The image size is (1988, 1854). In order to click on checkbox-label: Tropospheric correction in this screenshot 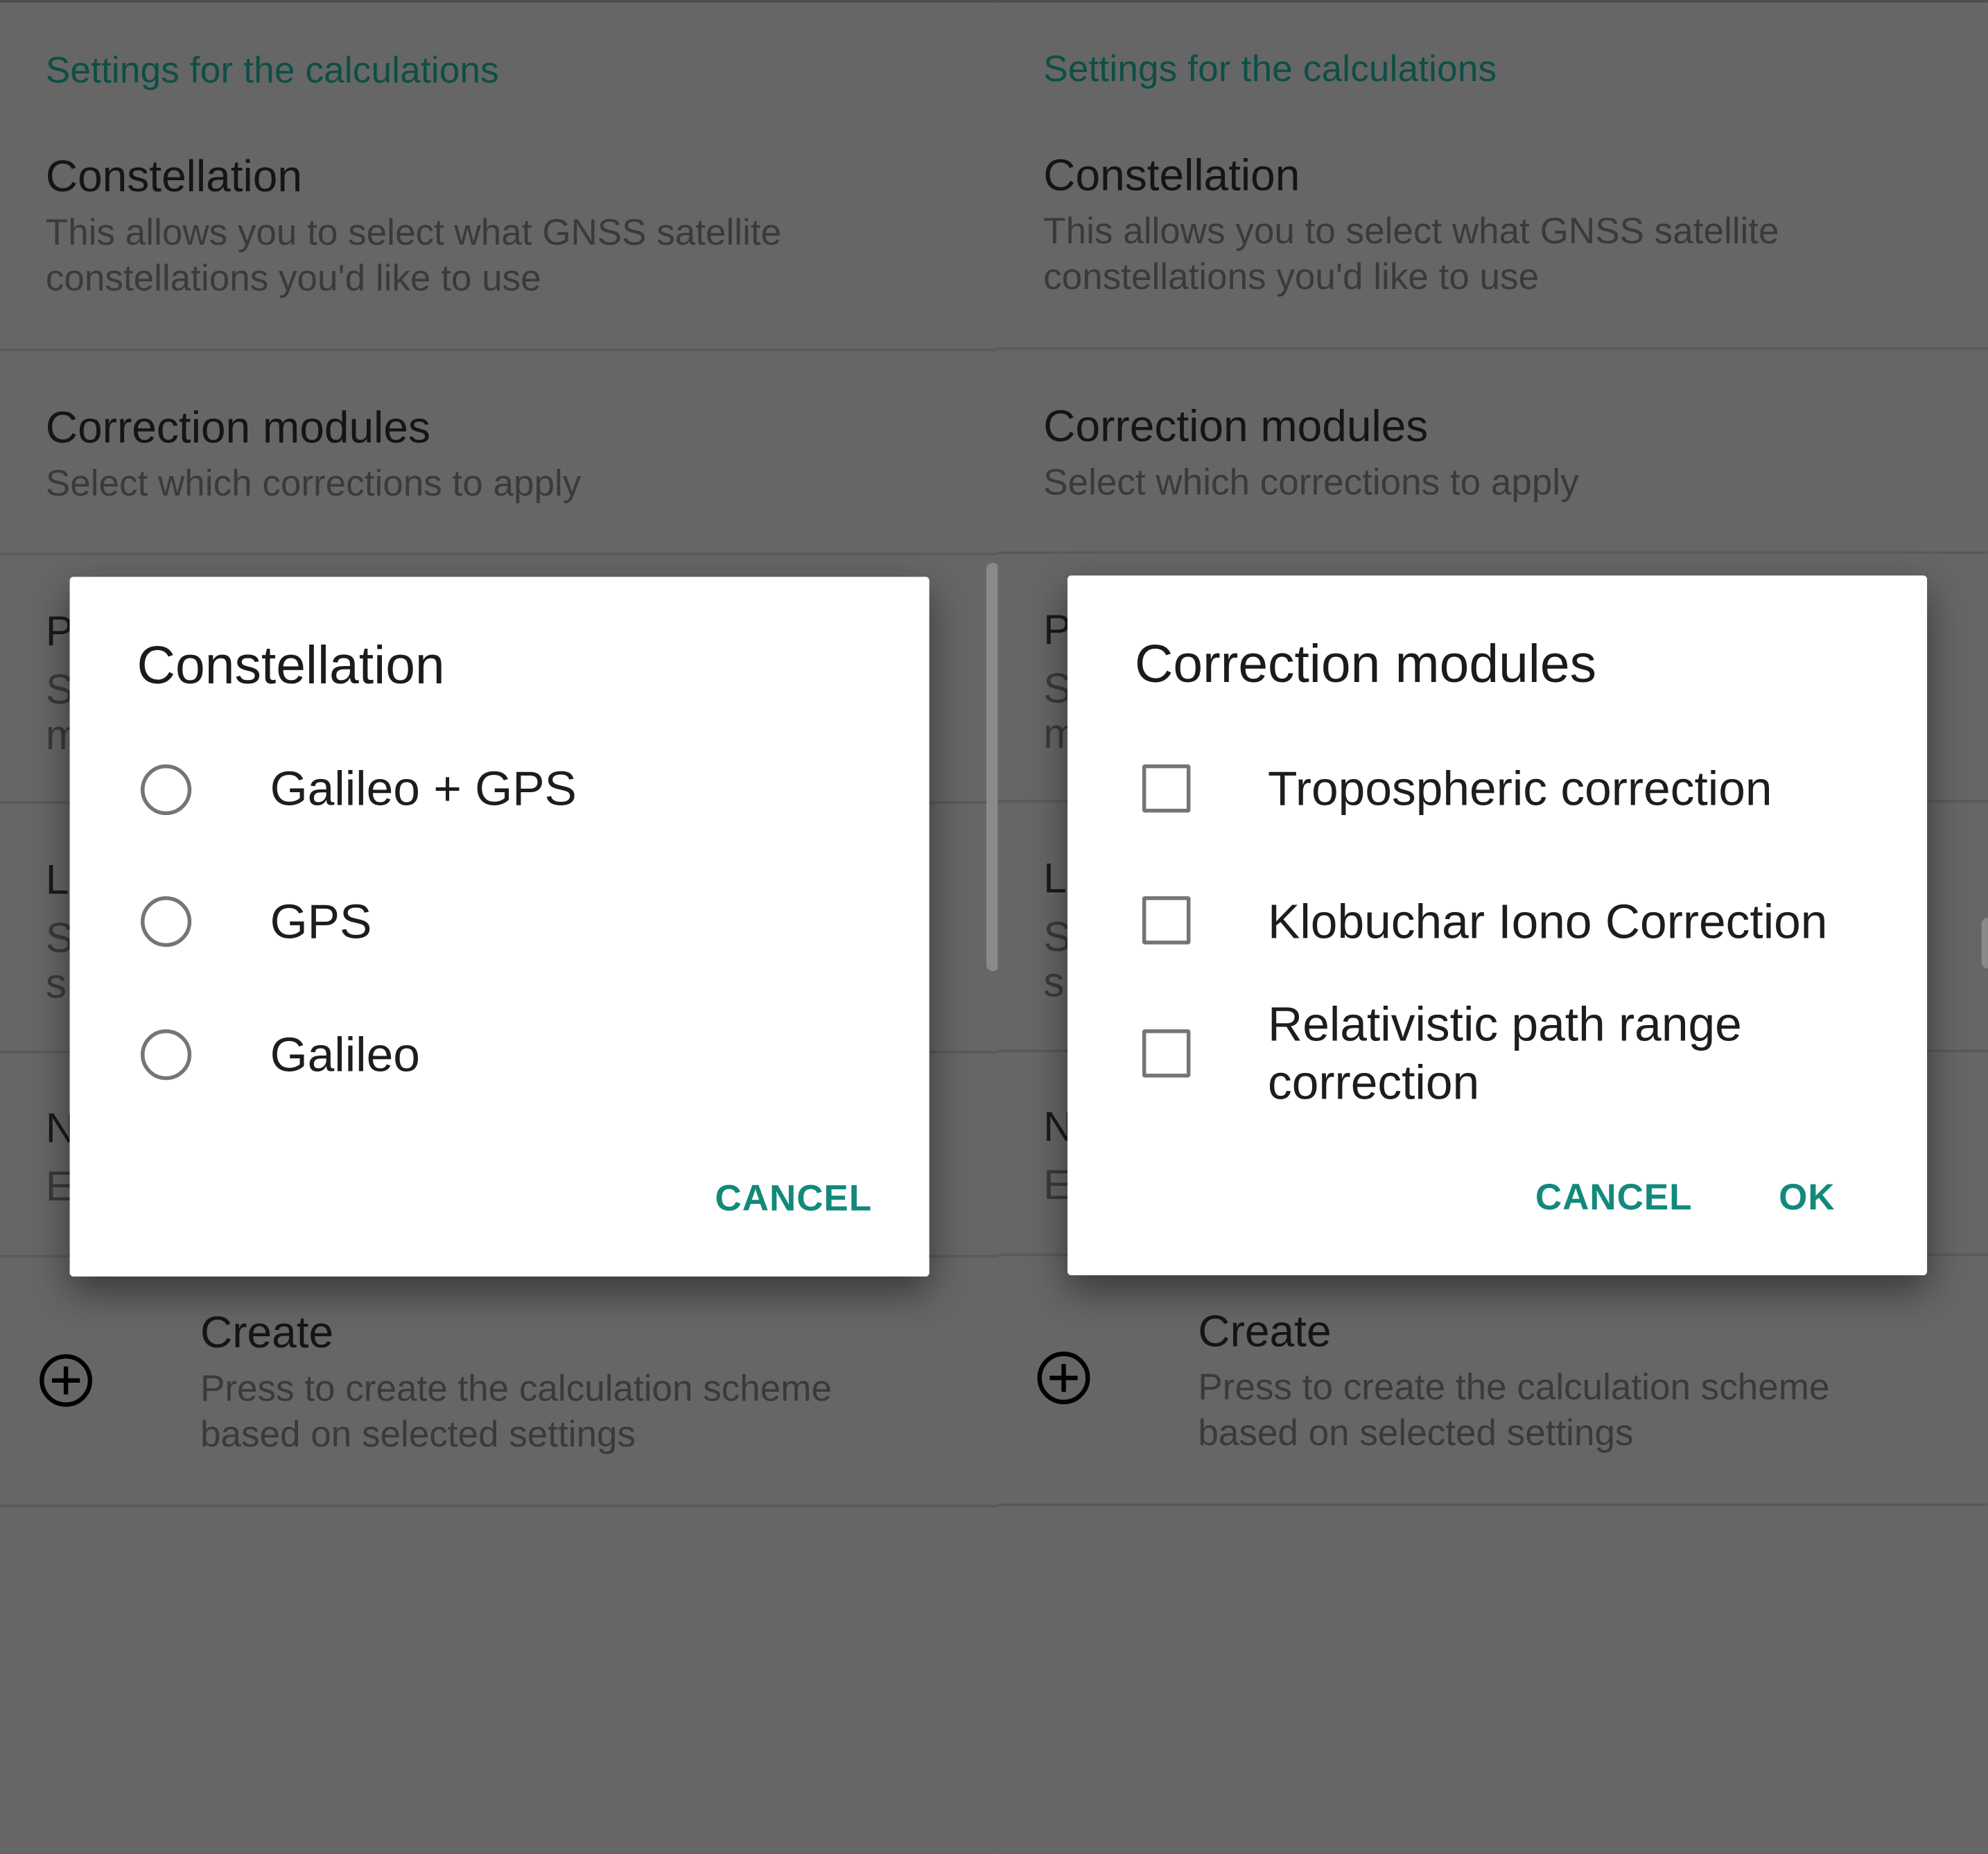, I will do `click(1520, 789)`.